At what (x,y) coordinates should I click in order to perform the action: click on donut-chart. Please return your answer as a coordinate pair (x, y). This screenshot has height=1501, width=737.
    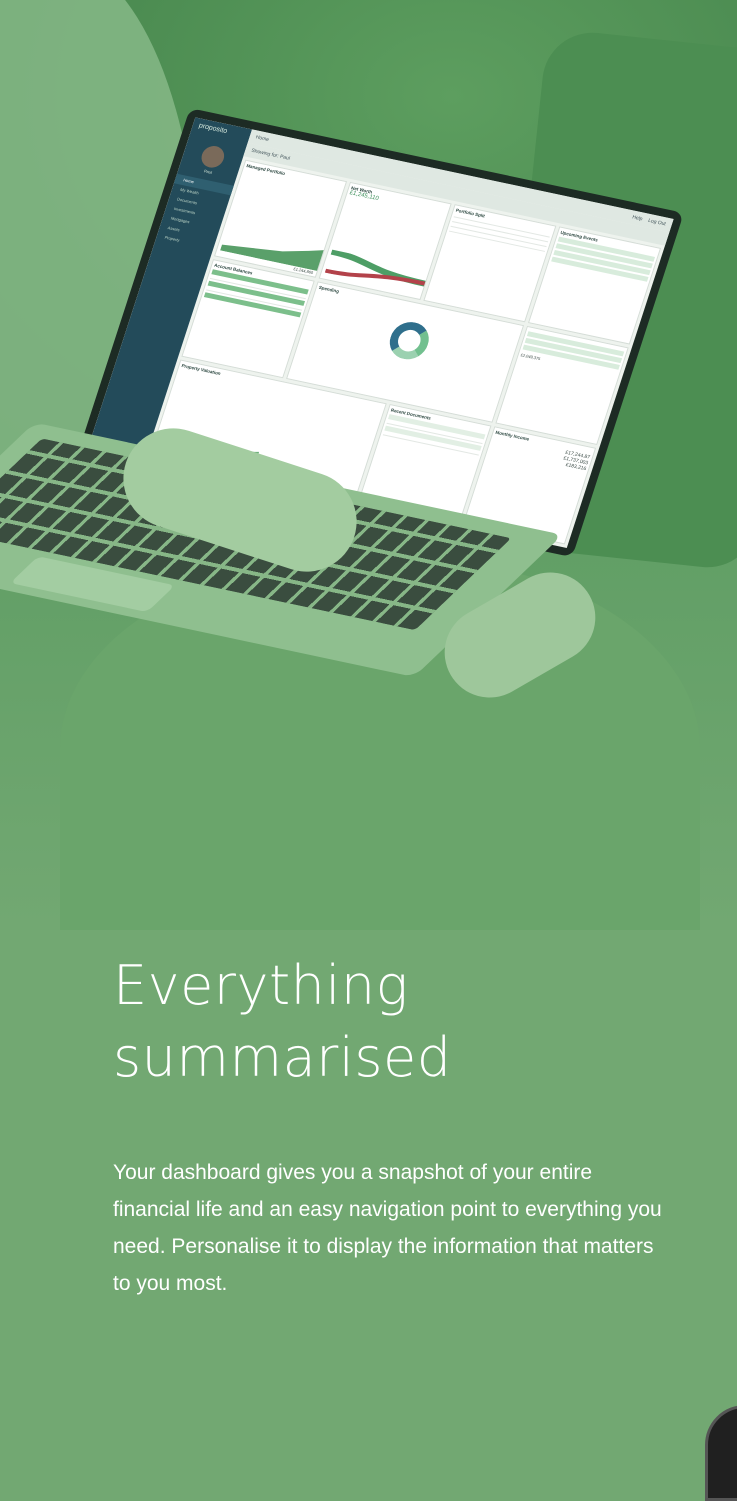
    Looking at the image, I should click on (409, 341).